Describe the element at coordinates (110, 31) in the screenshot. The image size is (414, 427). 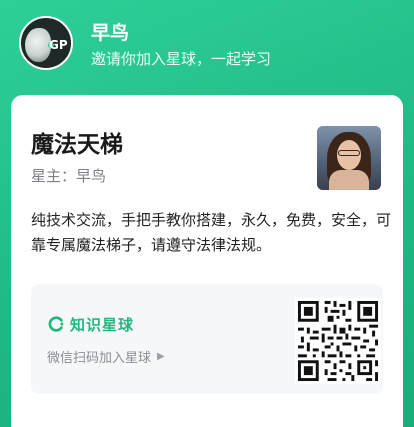
I see `owner-name: 早鸟` at that location.